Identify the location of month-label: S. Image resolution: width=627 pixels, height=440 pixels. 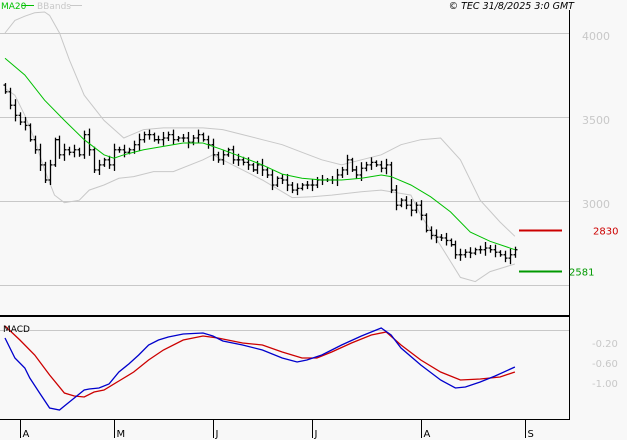
(531, 434).